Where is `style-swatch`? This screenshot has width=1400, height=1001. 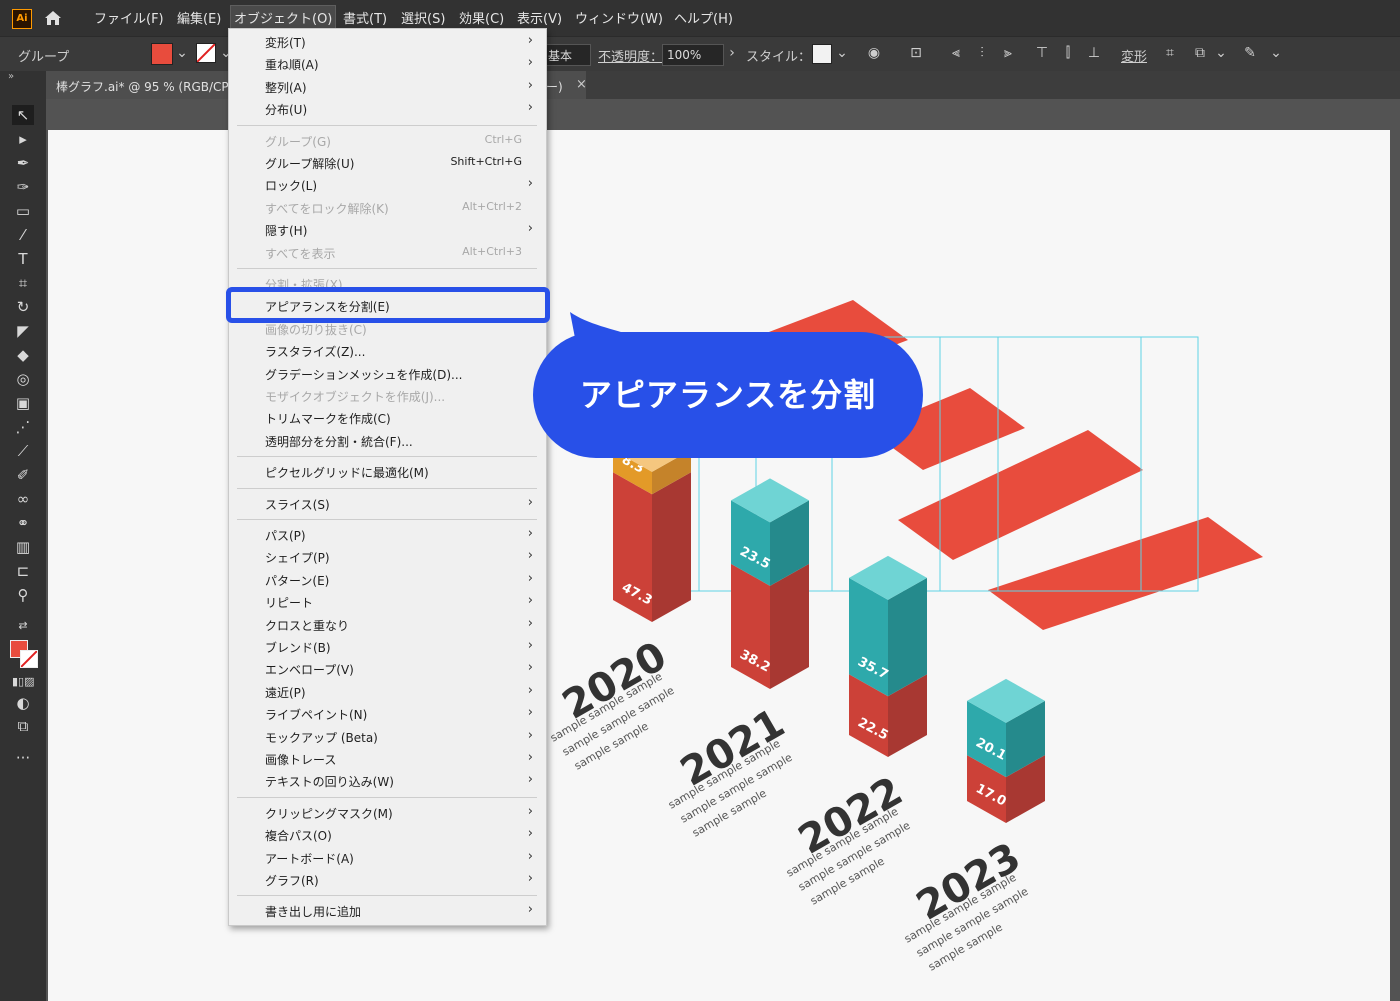 style-swatch is located at coordinates (822, 54).